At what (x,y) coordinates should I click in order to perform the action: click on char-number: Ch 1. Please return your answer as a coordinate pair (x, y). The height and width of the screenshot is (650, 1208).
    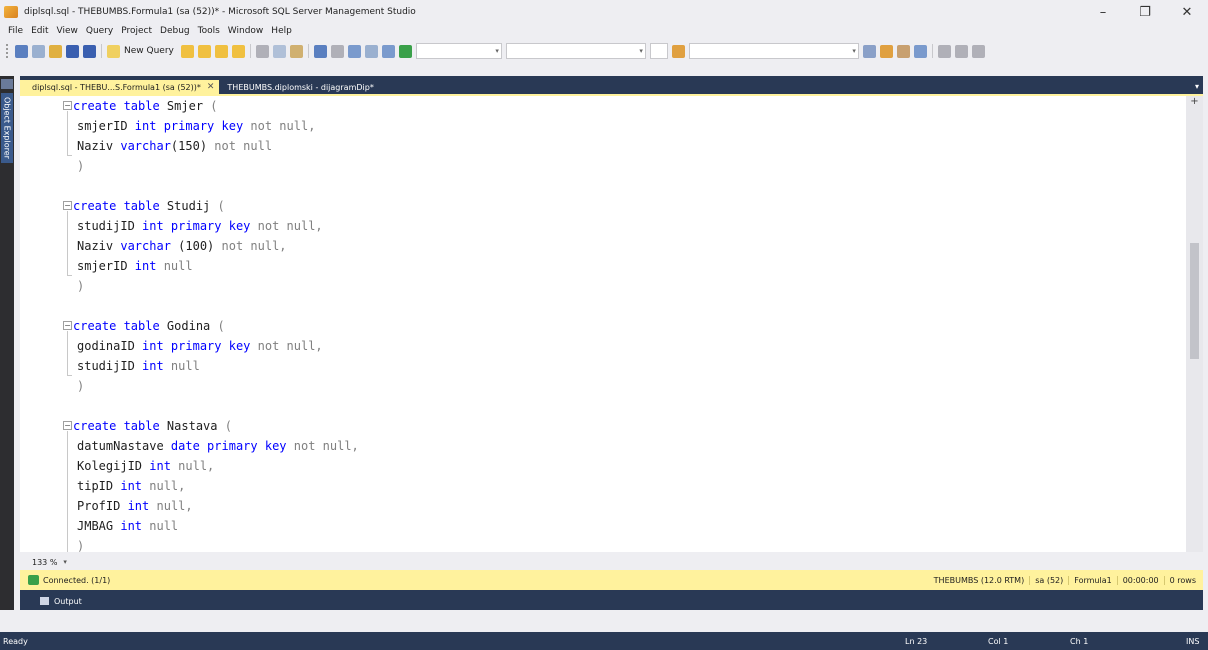
    Looking at the image, I should click on (1079, 641).